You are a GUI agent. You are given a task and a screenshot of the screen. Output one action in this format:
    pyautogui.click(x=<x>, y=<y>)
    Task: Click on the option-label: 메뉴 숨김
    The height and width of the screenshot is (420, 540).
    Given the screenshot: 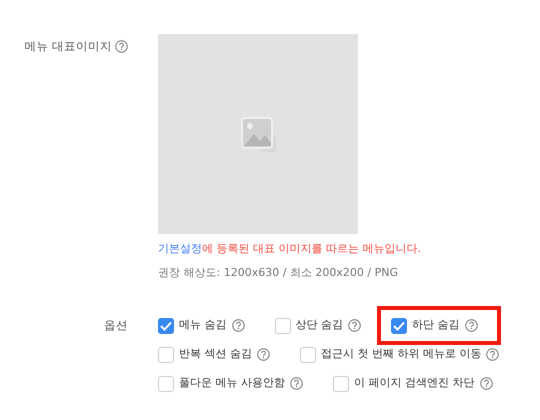 What is the action you would take?
    pyautogui.click(x=202, y=325)
    